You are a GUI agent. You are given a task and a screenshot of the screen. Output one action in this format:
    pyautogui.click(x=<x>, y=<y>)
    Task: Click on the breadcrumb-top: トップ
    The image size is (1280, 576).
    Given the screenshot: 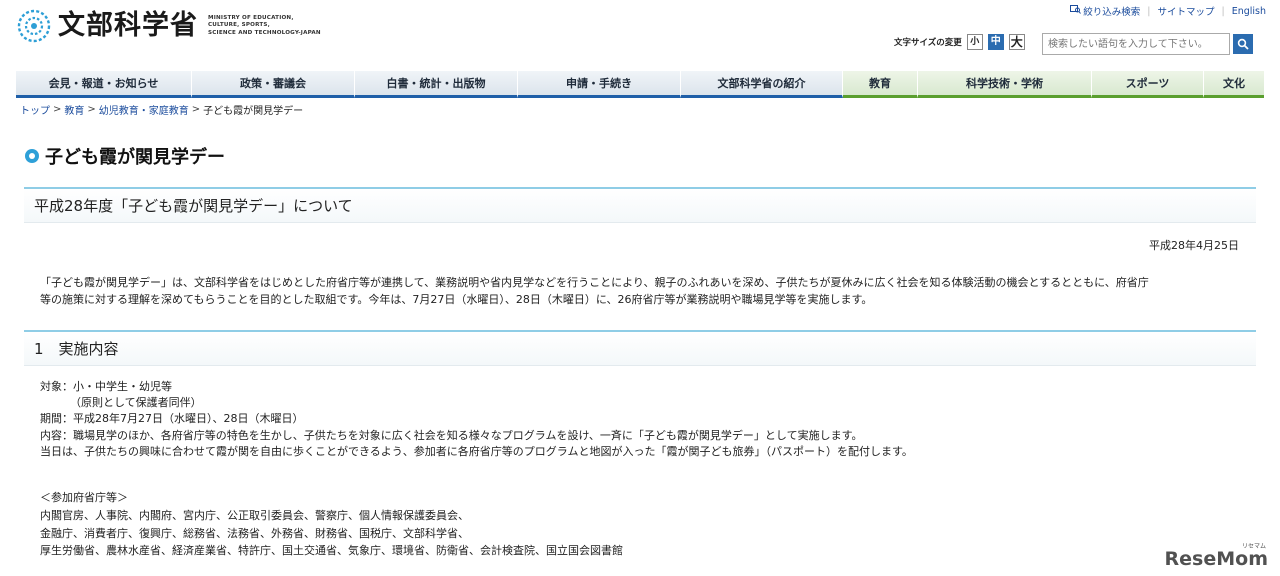 What is the action you would take?
    pyautogui.click(x=35, y=109)
    